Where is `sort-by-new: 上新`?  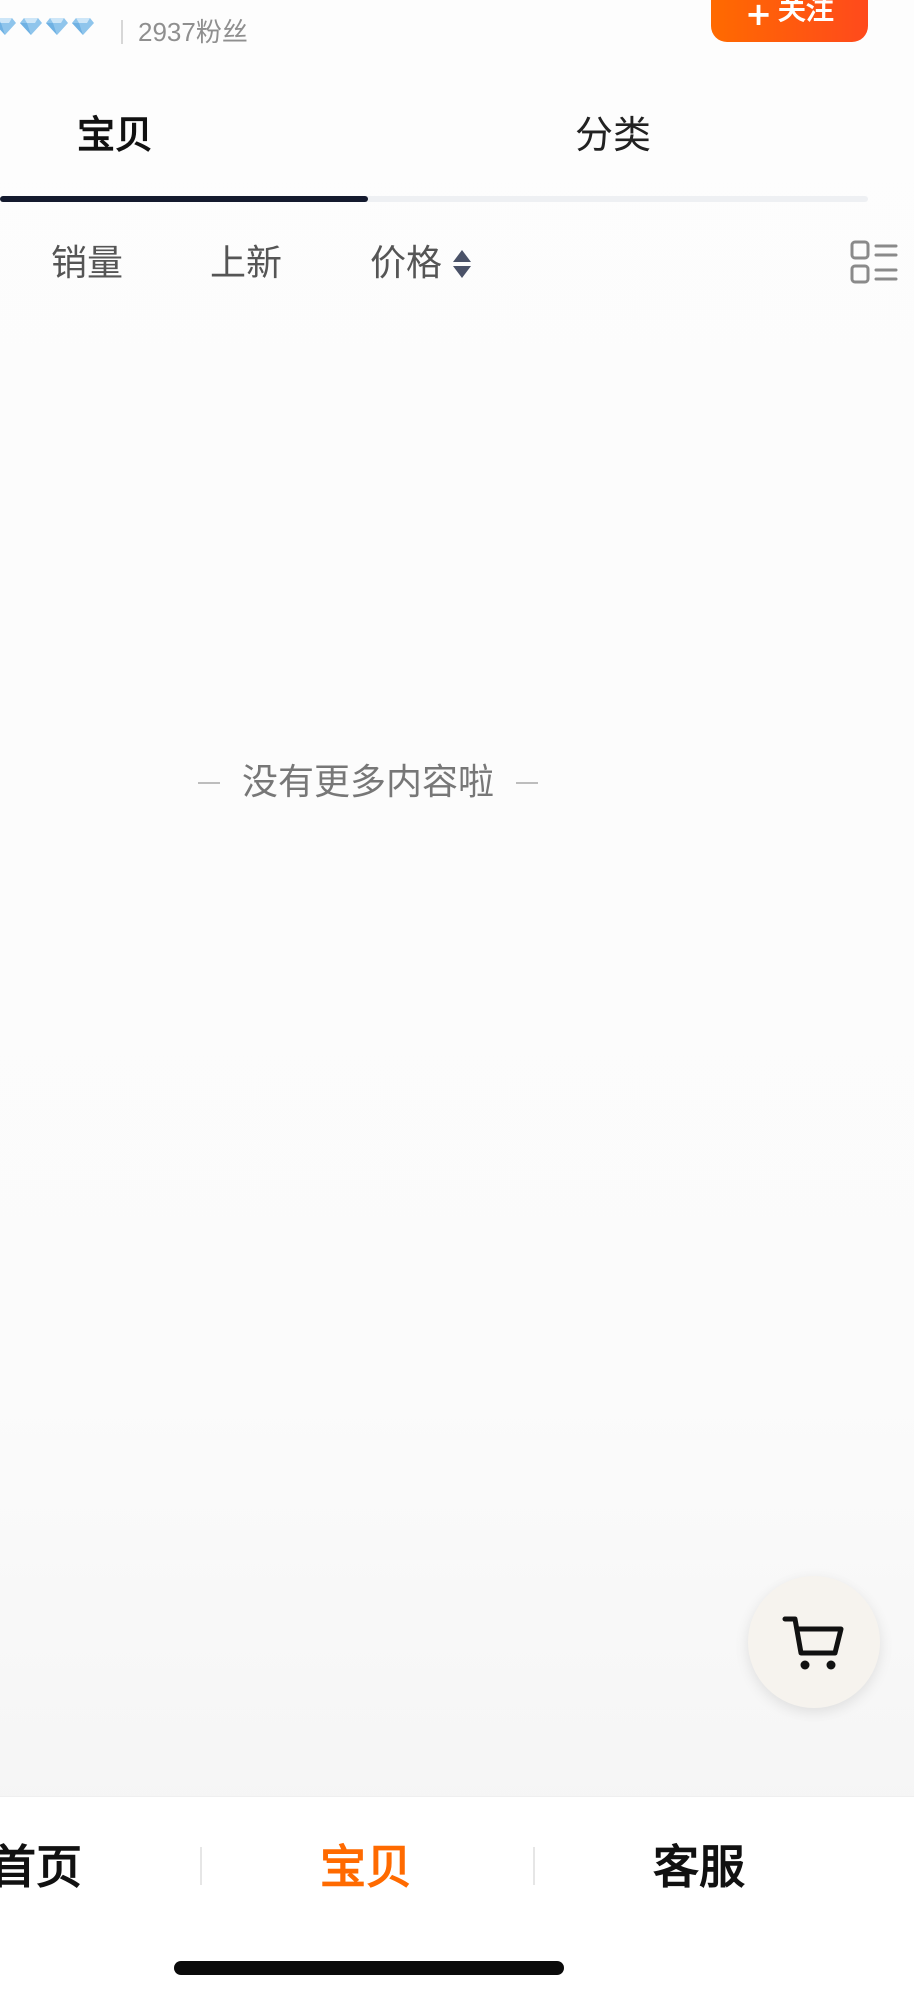 sort-by-new: 上新 is located at coordinates (246, 264).